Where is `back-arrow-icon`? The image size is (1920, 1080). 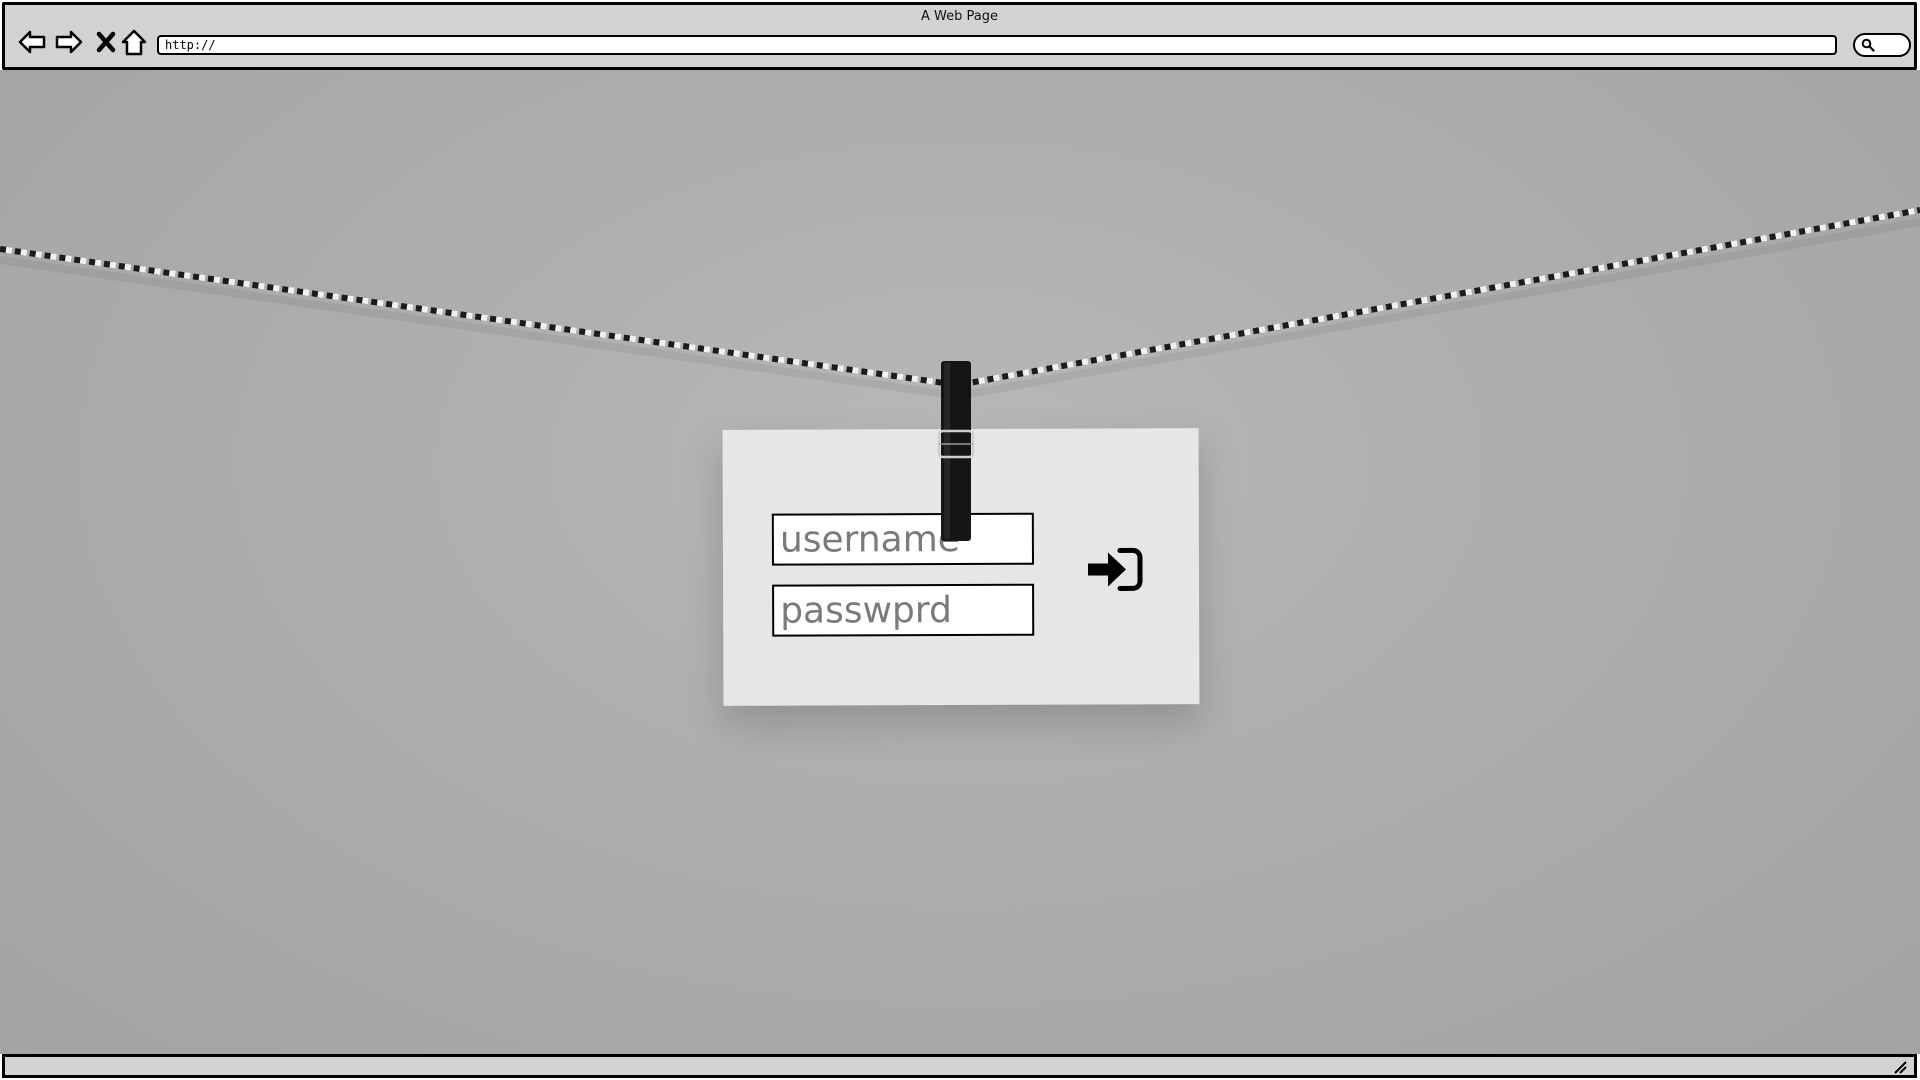 back-arrow-icon is located at coordinates (32, 42).